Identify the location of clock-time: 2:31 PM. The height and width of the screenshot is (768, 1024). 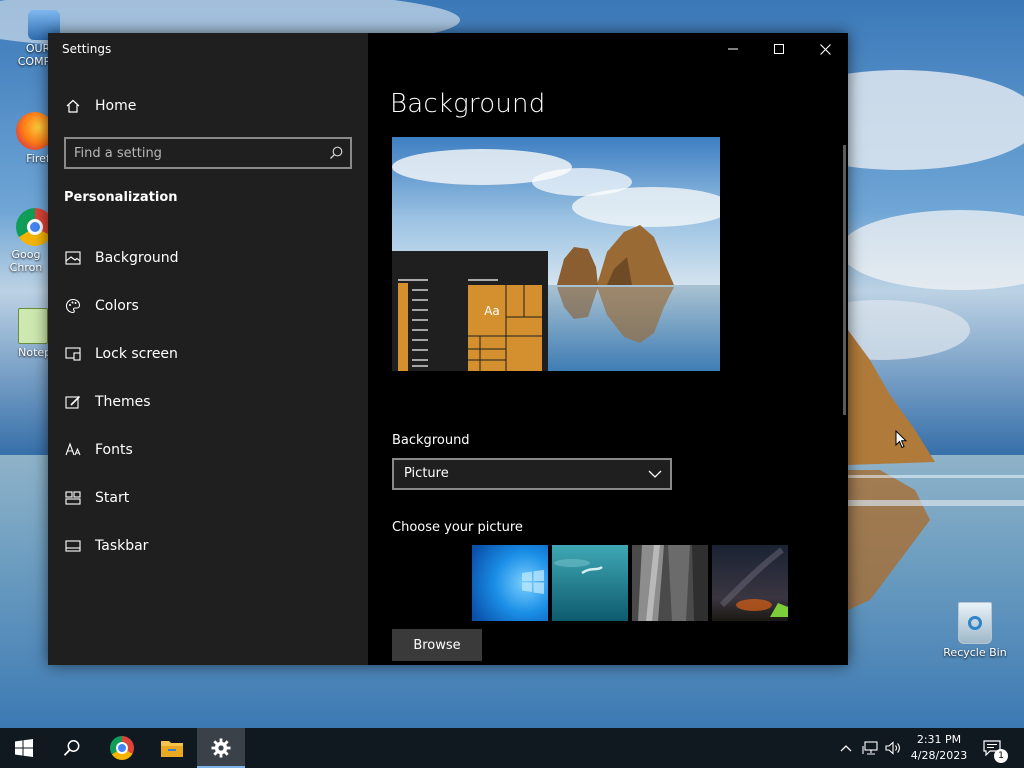
(939, 739).